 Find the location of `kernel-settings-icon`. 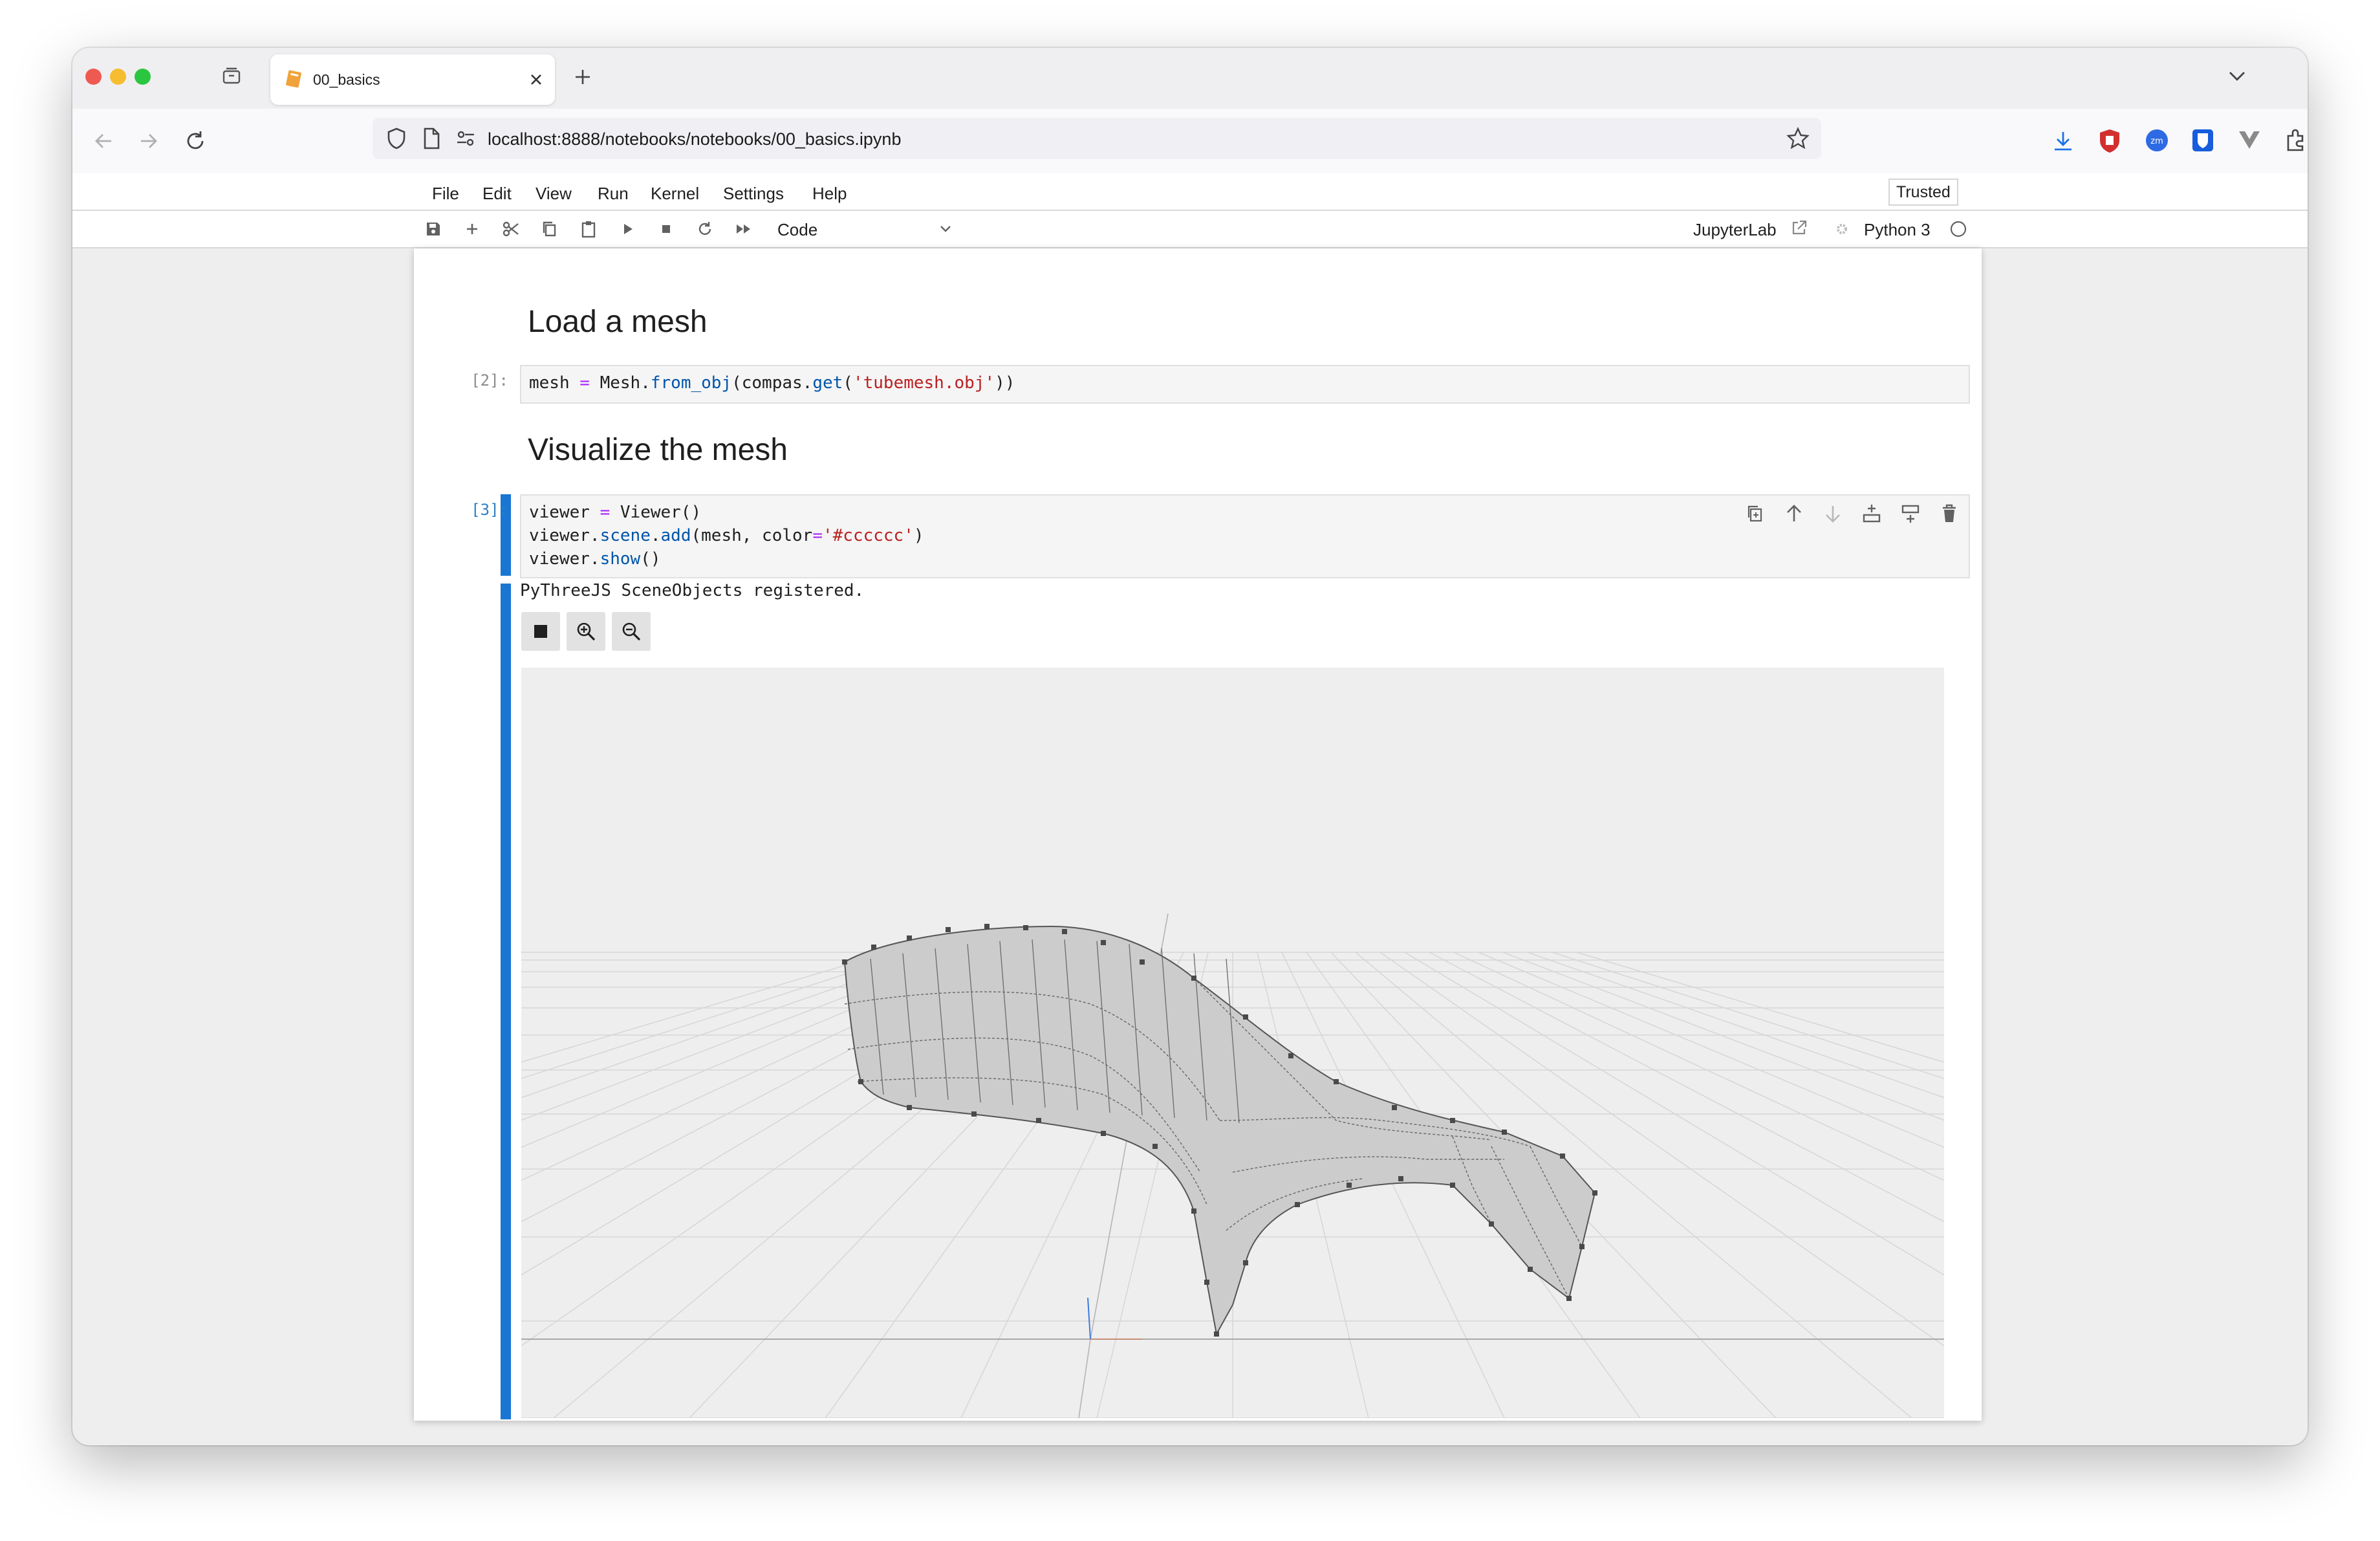

kernel-settings-icon is located at coordinates (1842, 229).